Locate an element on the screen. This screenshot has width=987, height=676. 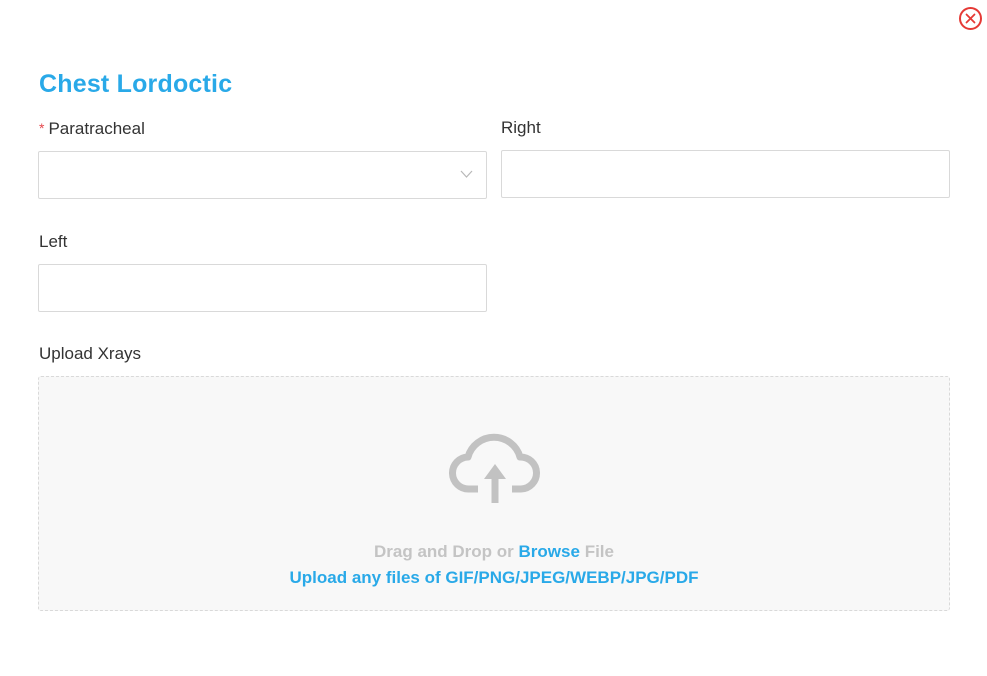
right-field is located at coordinates (725, 174).